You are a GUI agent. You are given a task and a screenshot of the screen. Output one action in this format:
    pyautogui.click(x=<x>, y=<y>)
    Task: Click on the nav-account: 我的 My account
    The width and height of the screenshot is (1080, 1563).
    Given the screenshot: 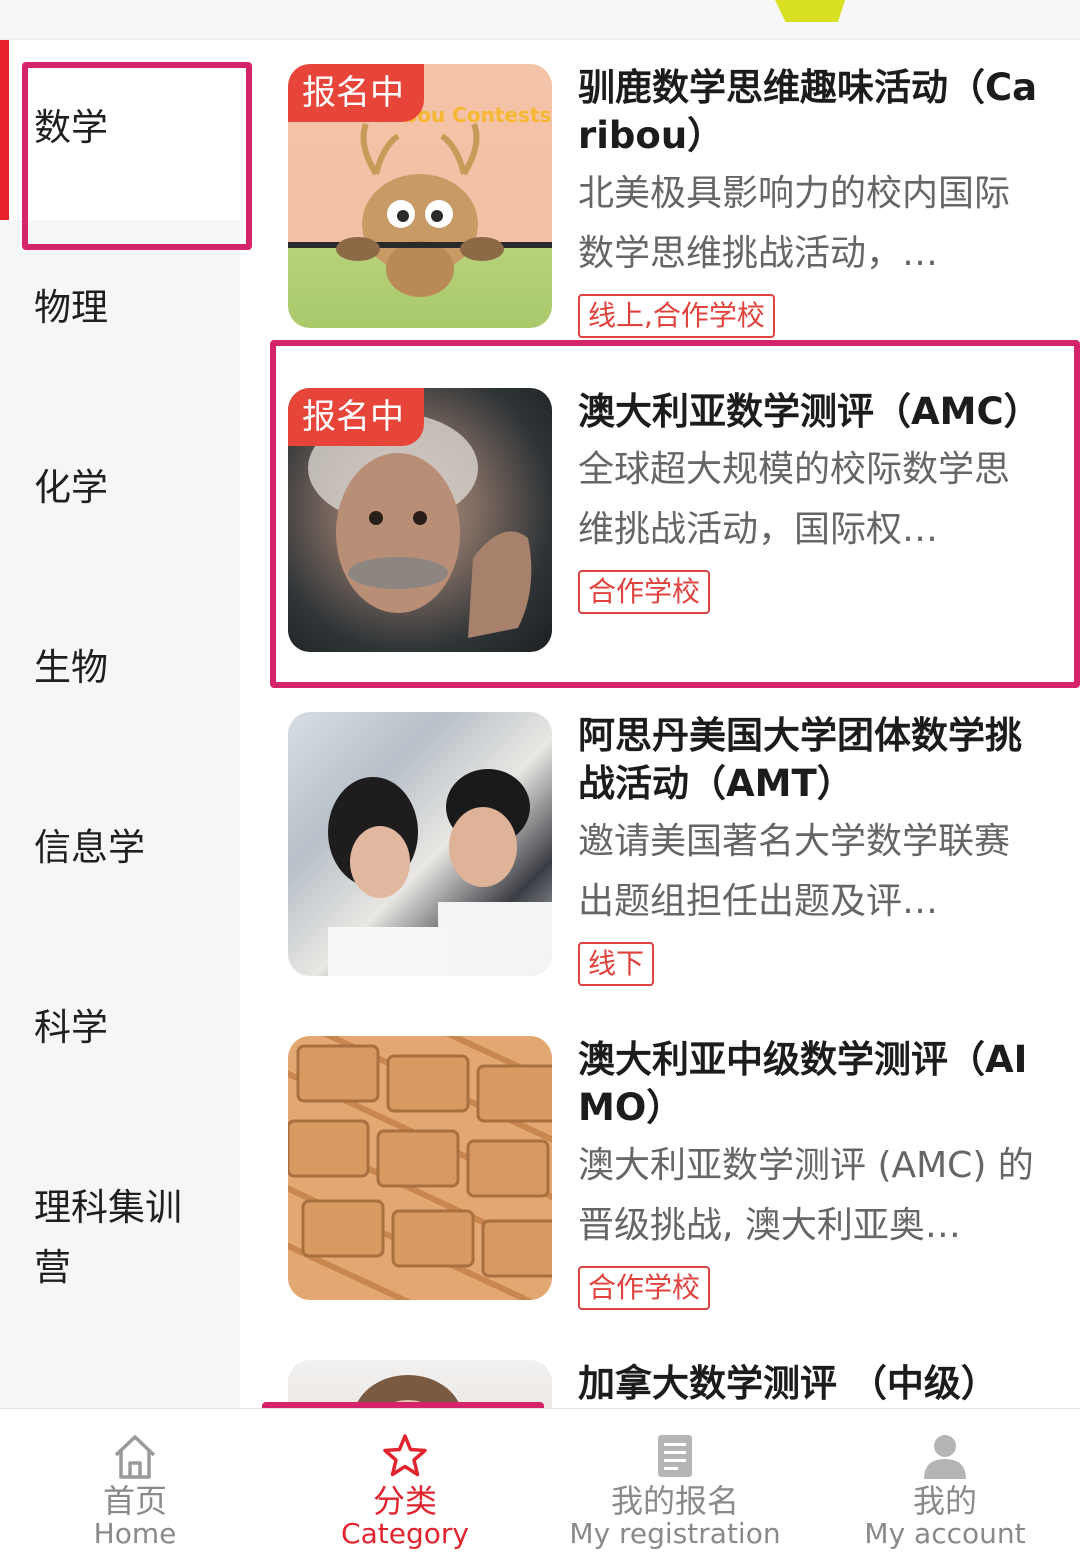 What is the action you would take?
    pyautogui.click(x=945, y=1486)
    